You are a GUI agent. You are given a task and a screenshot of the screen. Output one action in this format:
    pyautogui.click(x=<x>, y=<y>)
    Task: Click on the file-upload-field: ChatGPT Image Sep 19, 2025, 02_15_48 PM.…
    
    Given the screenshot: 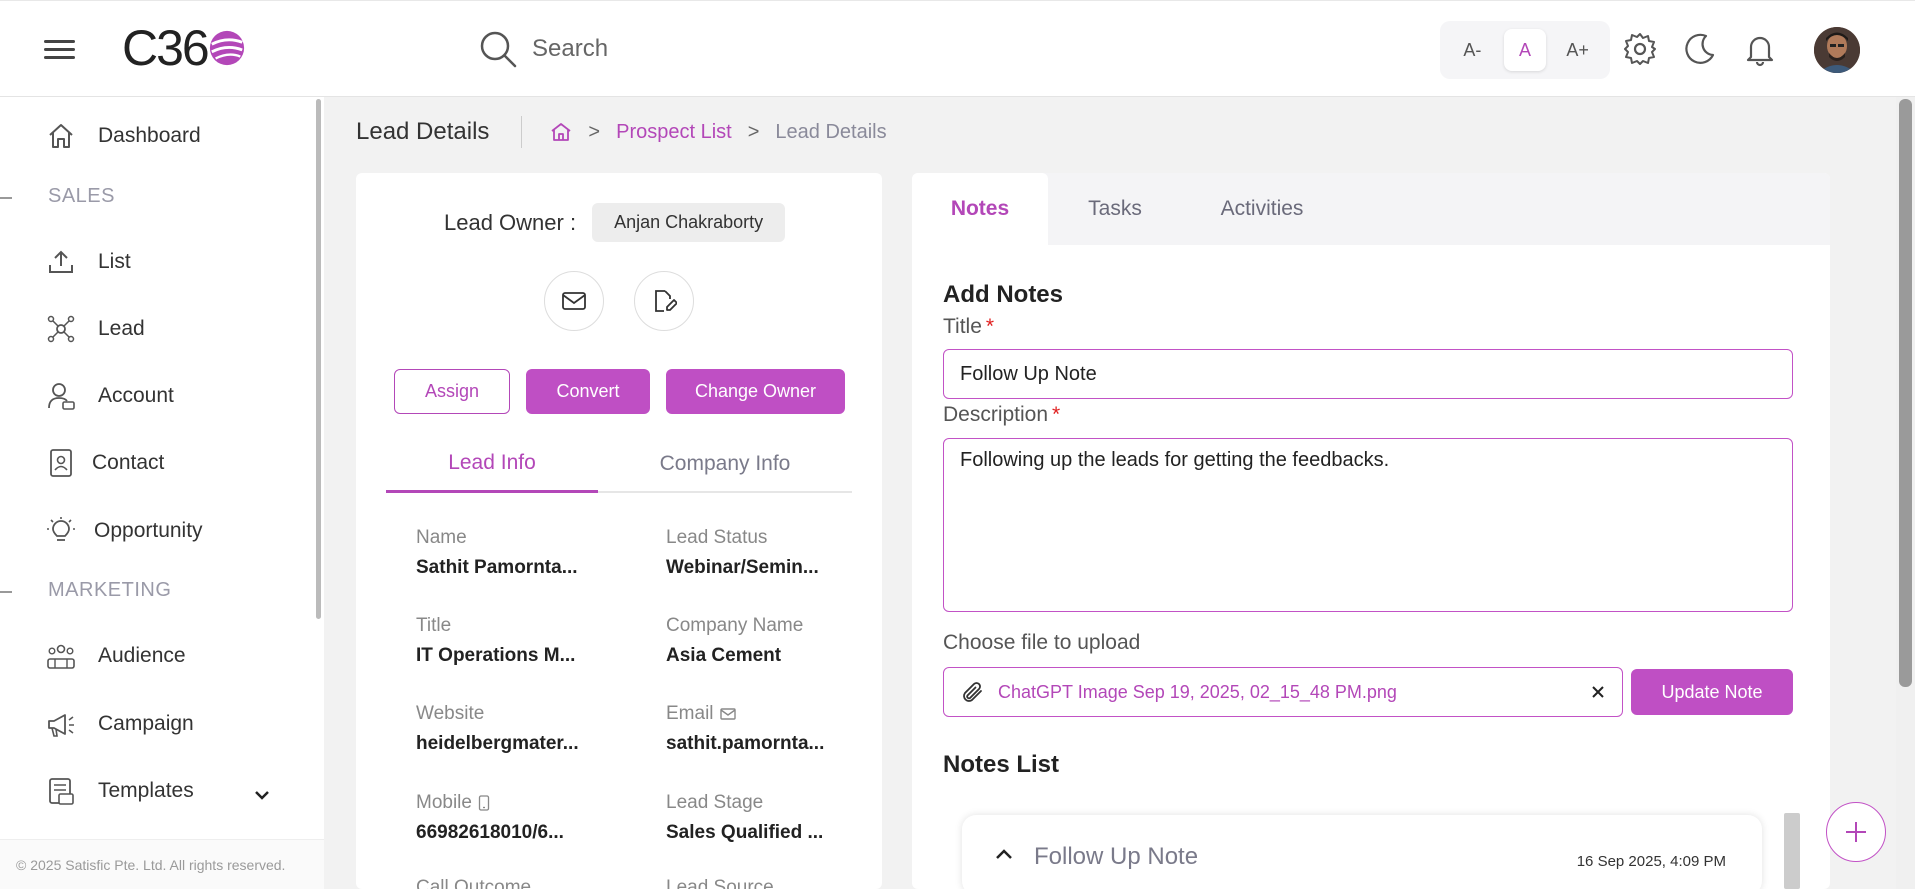 What is the action you would take?
    pyautogui.click(x=1283, y=692)
    